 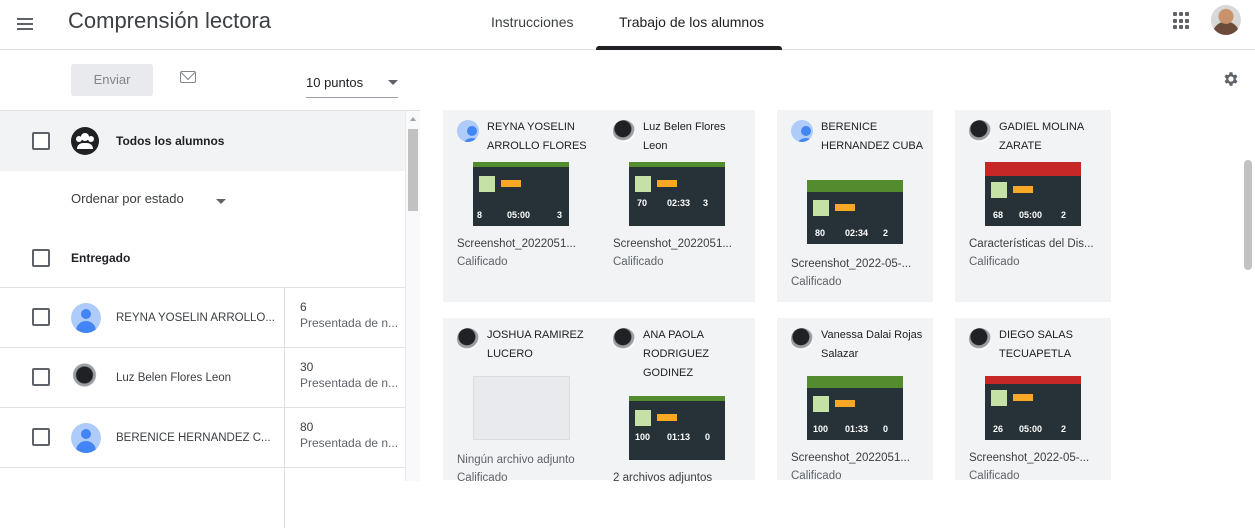 I want to click on attachment-thumbnail: 8 05:00 3, so click(x=521, y=194).